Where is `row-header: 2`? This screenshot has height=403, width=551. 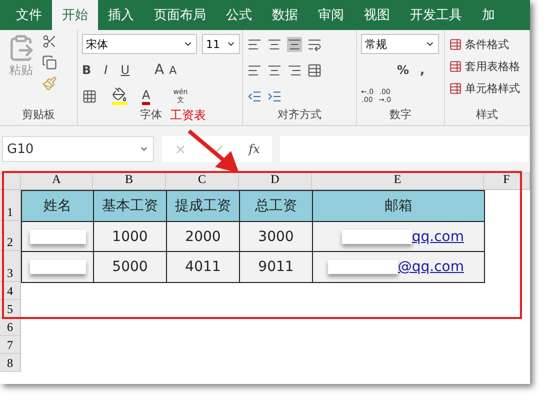
row-header: 2 is located at coordinates (10, 236).